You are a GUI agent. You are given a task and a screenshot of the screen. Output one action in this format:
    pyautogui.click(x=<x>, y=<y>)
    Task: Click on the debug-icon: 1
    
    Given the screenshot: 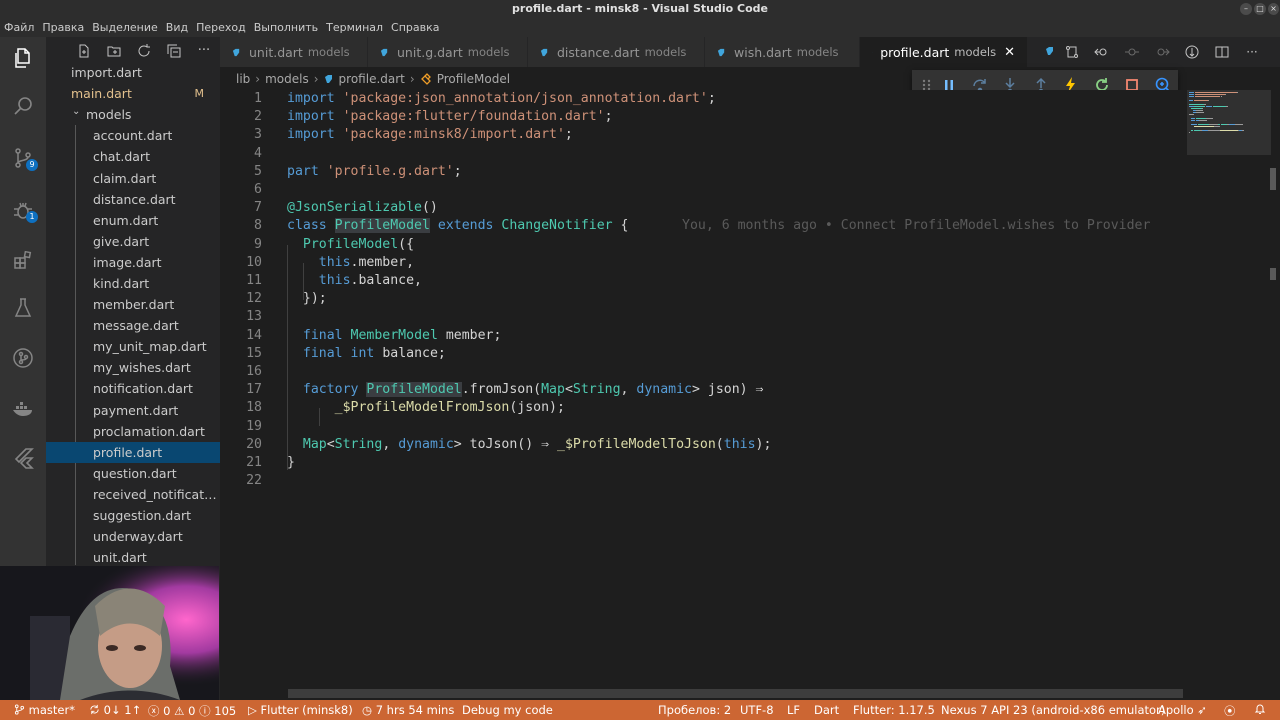 What is the action you would take?
    pyautogui.click(x=23, y=210)
    